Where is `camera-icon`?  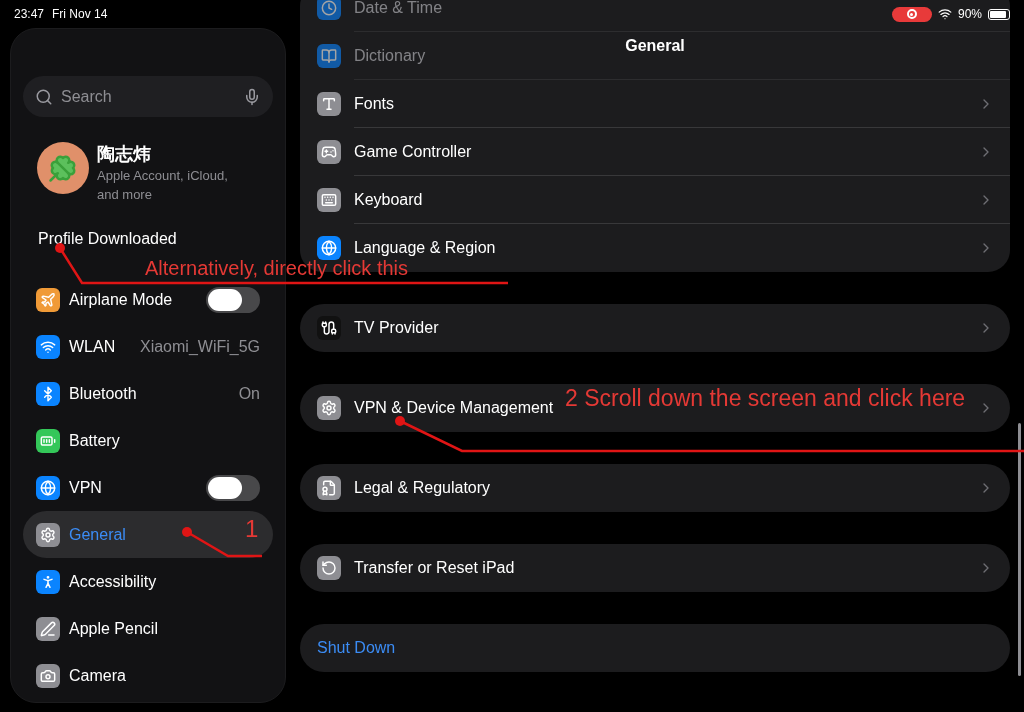 camera-icon is located at coordinates (48, 675).